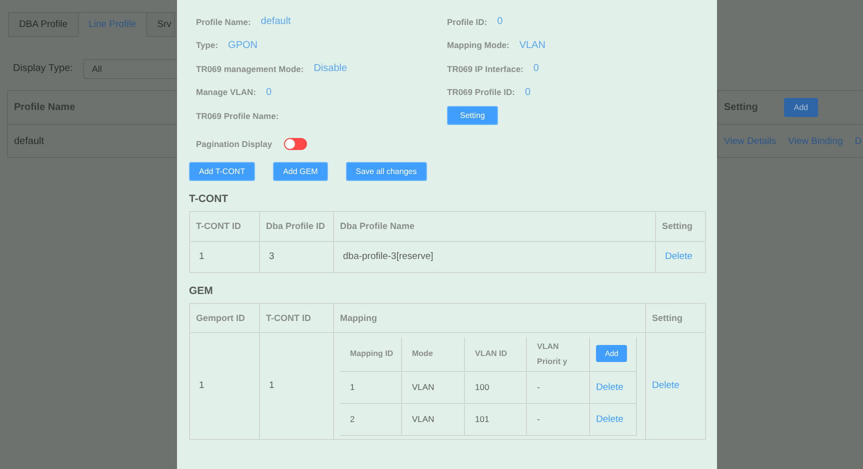 This screenshot has width=863, height=469. I want to click on action-button: Save all changes, so click(386, 171).